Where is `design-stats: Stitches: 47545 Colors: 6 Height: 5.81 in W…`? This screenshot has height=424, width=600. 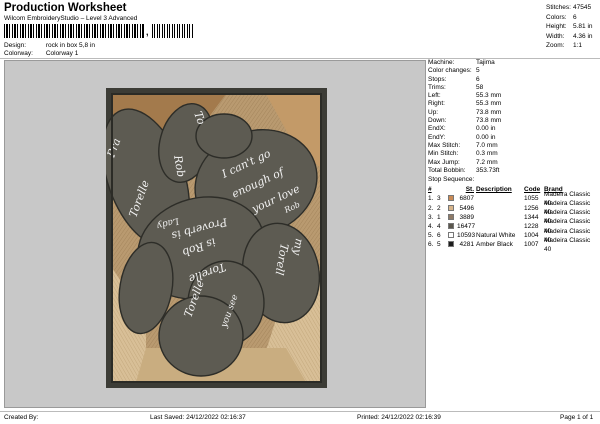
design-stats: Stitches: 47545 Colors: 6 Height: 5.81 in W… is located at coordinates (573, 27).